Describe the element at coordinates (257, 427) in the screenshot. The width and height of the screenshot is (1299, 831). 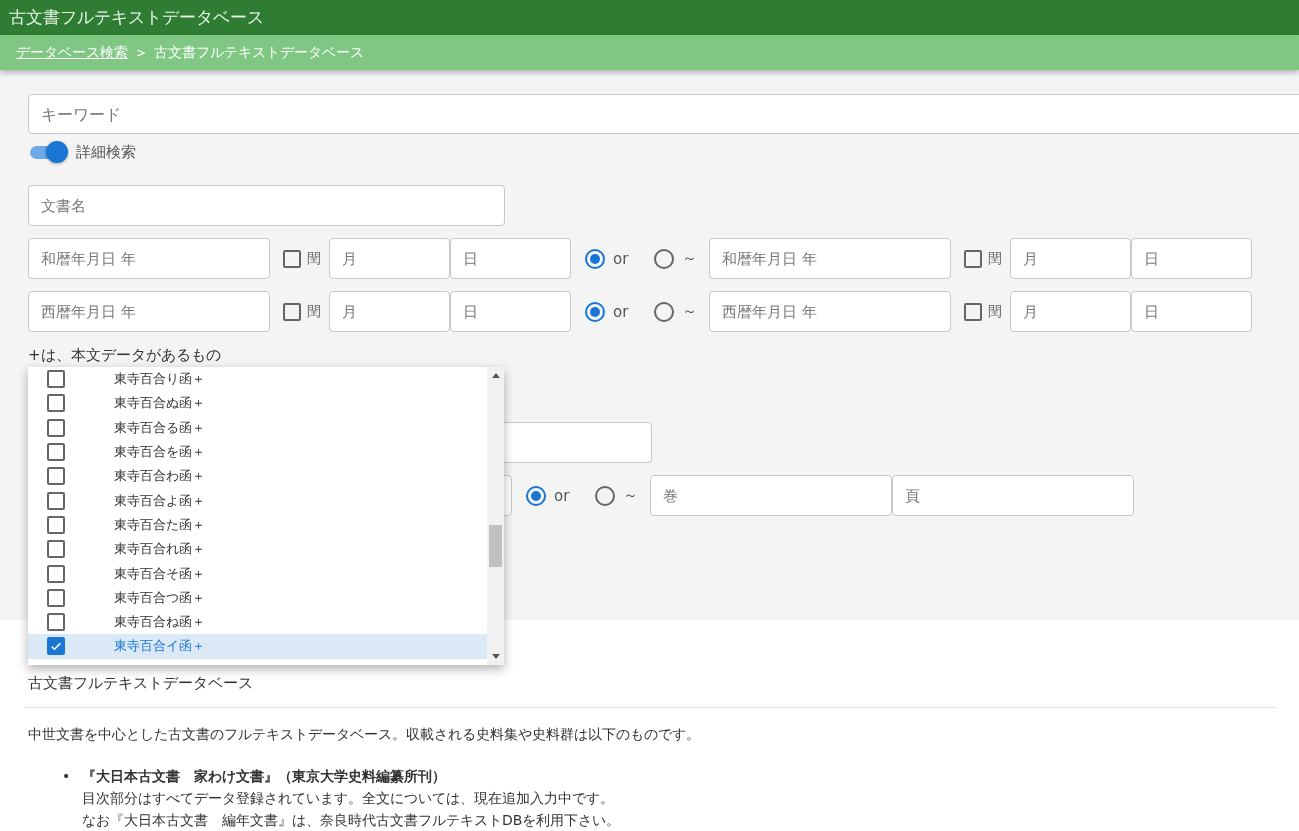
I see `dropdown-item: 東寺百合る函＋` at that location.